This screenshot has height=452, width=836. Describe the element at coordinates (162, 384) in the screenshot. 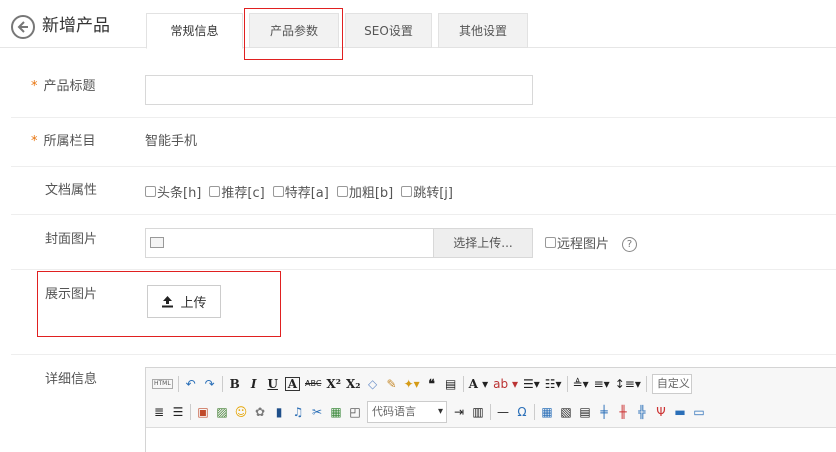

I see `html-source-icon: HTML` at that location.